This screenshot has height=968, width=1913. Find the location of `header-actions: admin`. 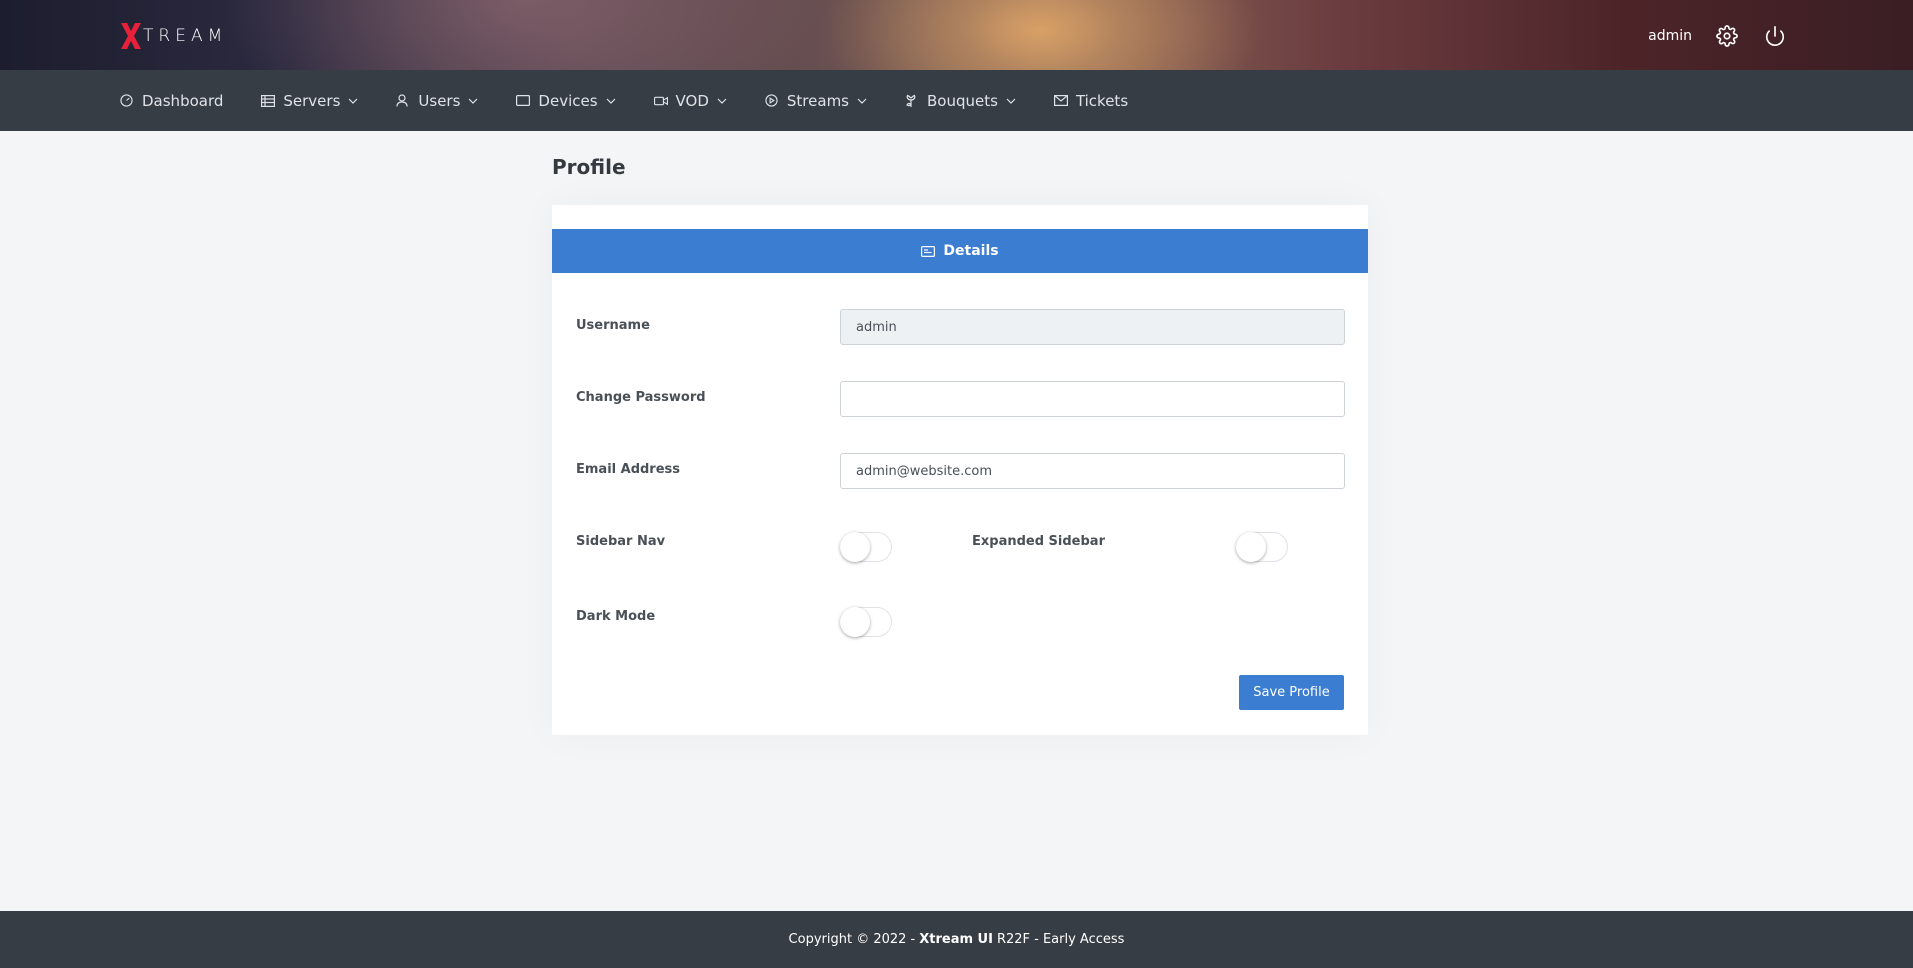

header-actions: admin is located at coordinates (1718, 36).